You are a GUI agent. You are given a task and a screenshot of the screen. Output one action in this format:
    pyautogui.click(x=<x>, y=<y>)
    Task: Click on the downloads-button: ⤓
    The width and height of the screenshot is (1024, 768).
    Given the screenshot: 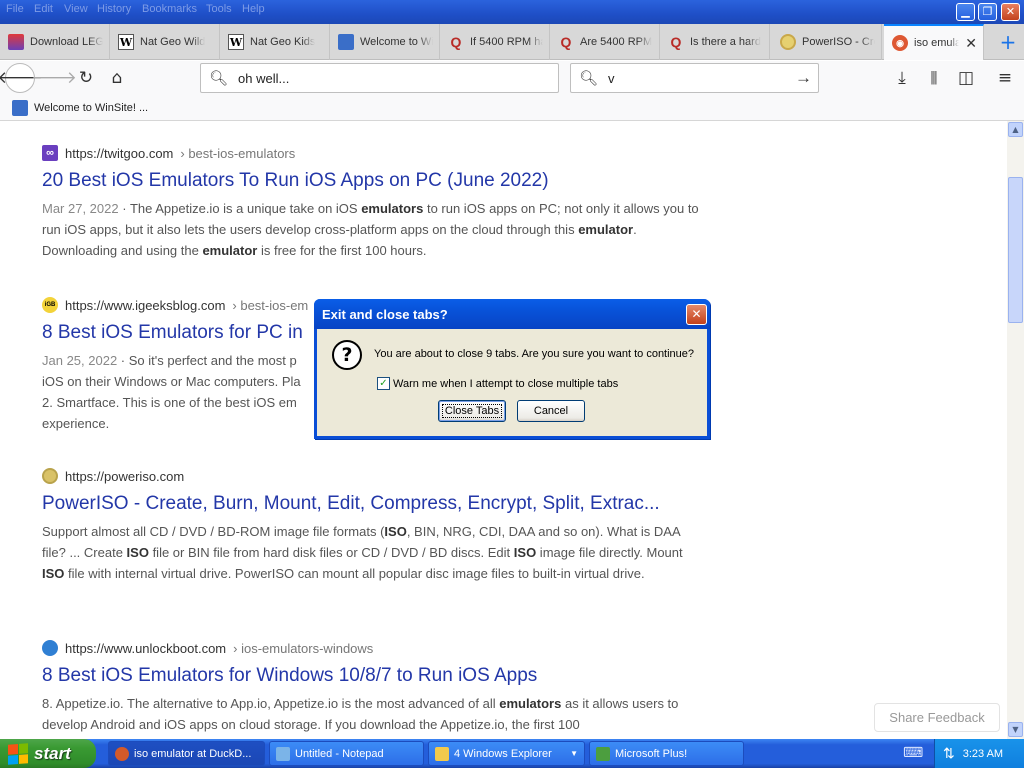 What is the action you would take?
    pyautogui.click(x=902, y=78)
    